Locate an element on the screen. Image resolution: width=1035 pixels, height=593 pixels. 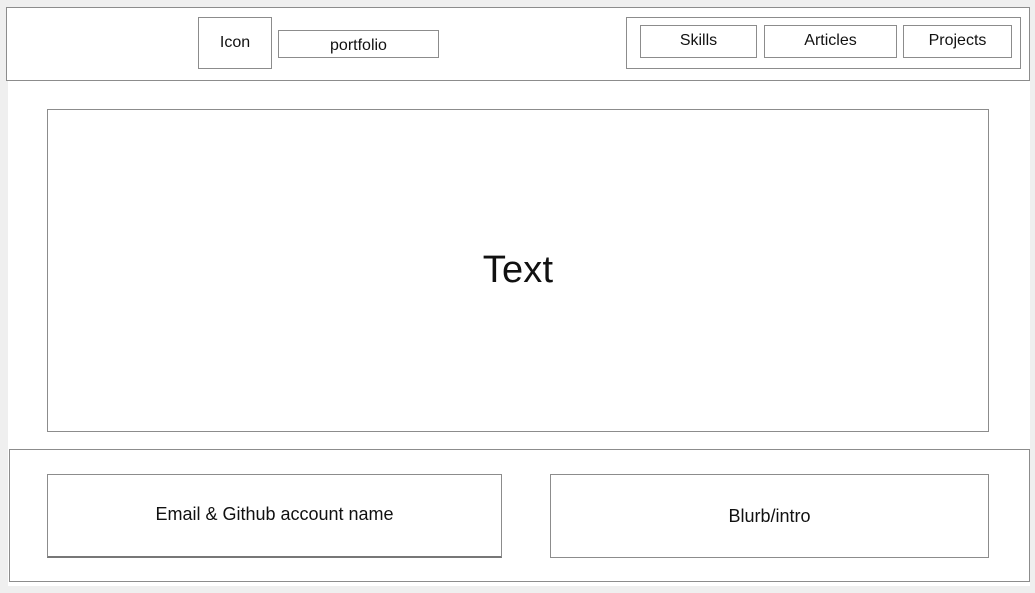
nav-articles-button: Articles is located at coordinates (830, 41).